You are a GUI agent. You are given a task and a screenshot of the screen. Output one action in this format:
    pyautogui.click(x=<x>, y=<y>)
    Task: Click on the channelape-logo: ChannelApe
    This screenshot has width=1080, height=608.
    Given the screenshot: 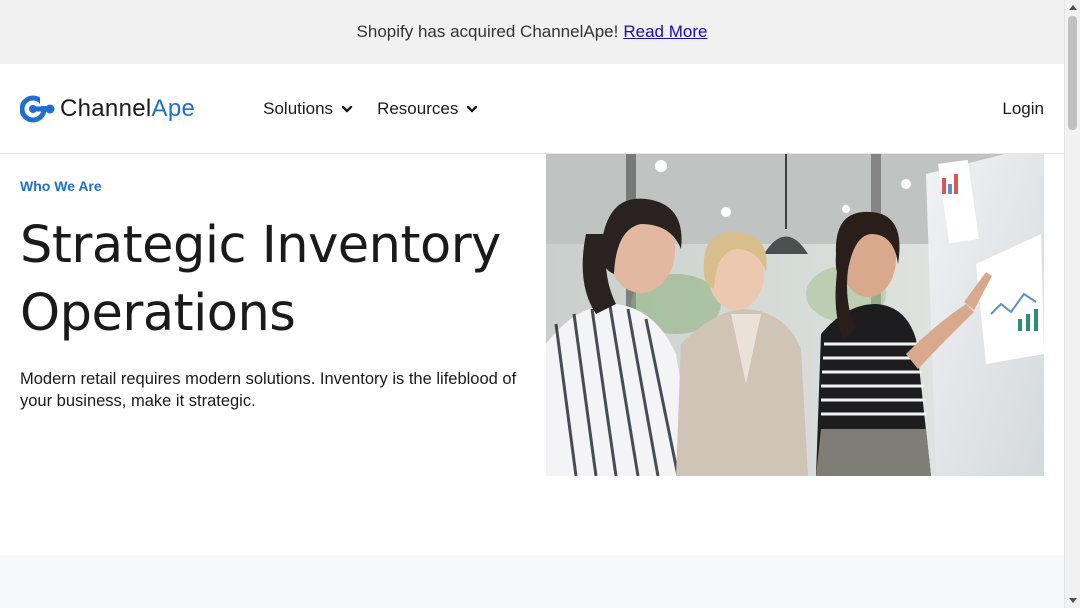 What is the action you would take?
    pyautogui.click(x=107, y=108)
    